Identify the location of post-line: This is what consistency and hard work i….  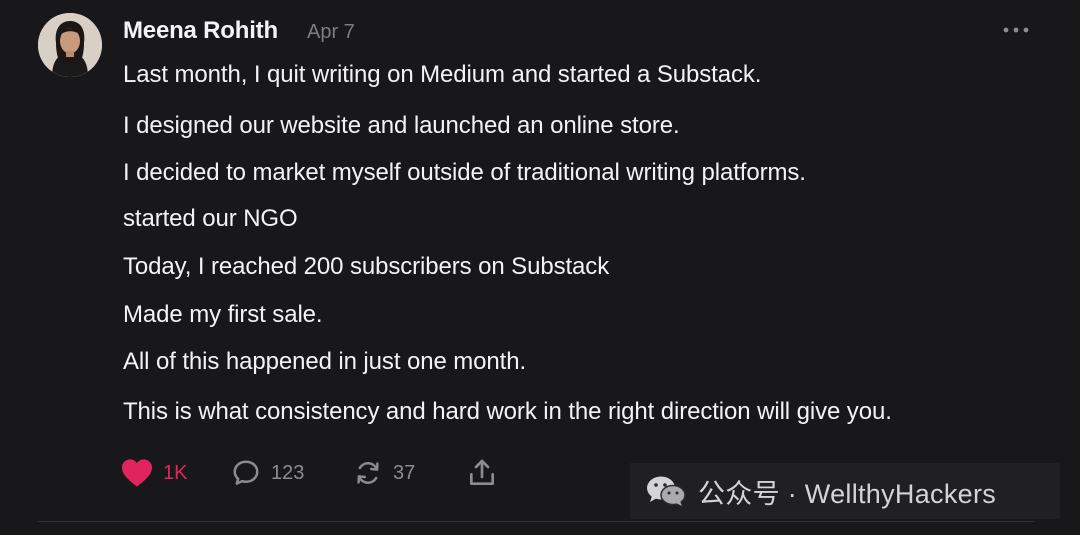
(507, 411).